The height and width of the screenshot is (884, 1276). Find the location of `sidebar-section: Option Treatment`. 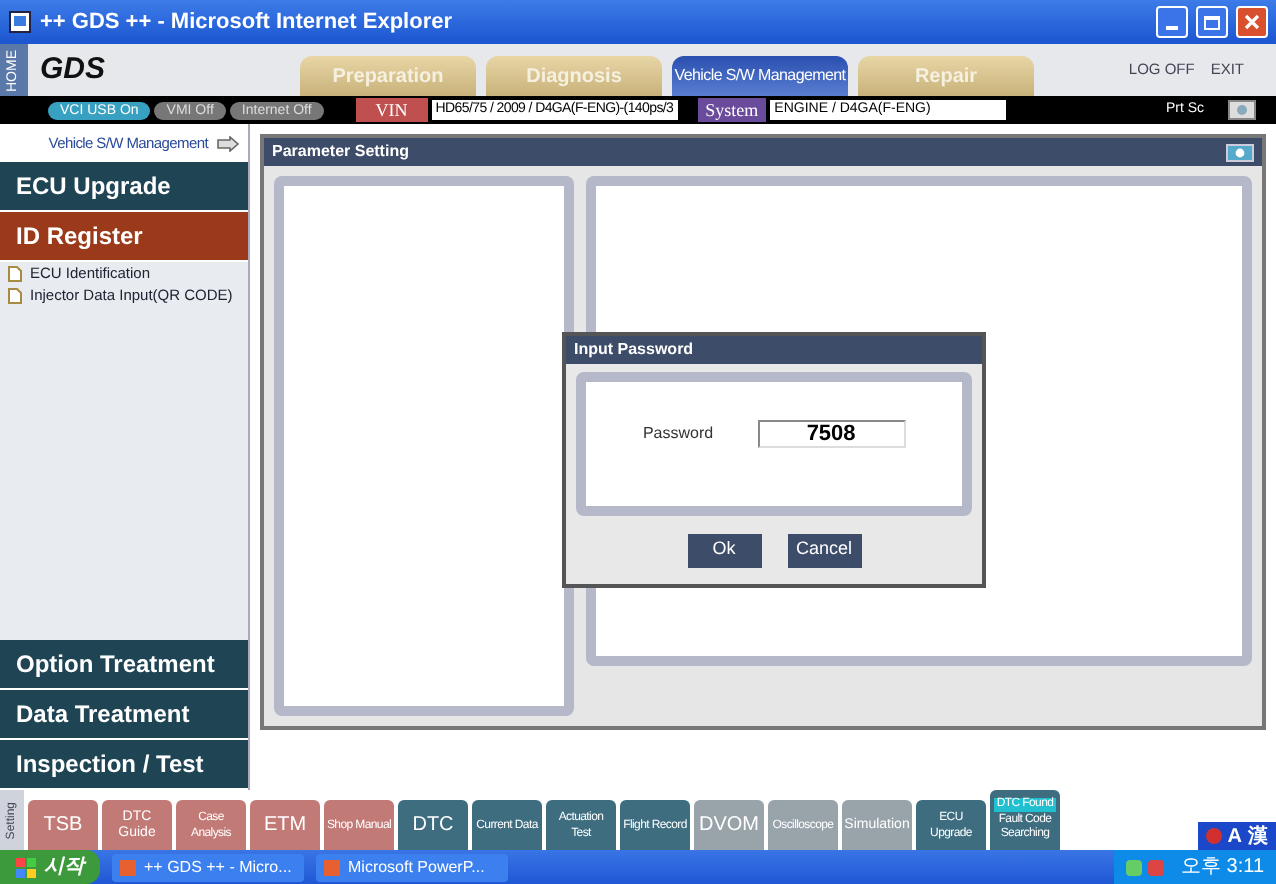

sidebar-section: Option Treatment is located at coordinates (124, 665).